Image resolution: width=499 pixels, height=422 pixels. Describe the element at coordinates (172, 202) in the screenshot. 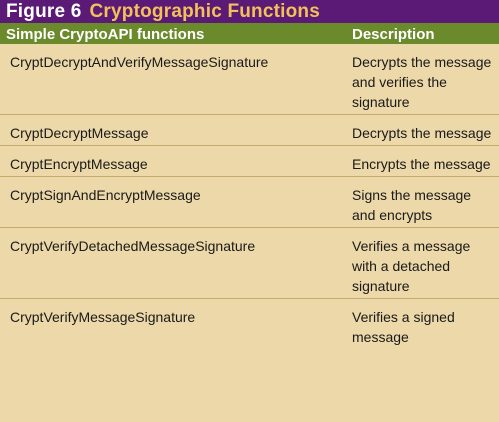

I see `function-name: CryptSignAndEncryptMessage` at that location.